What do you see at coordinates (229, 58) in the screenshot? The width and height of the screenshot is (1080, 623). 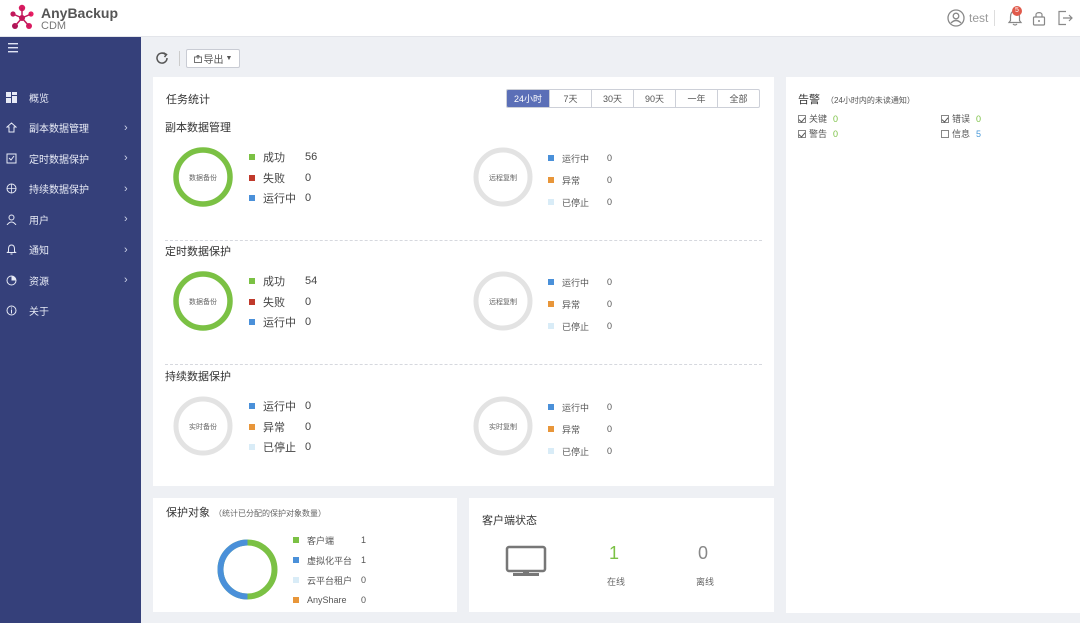 I see `chevron-down-icon: ▼` at bounding box center [229, 58].